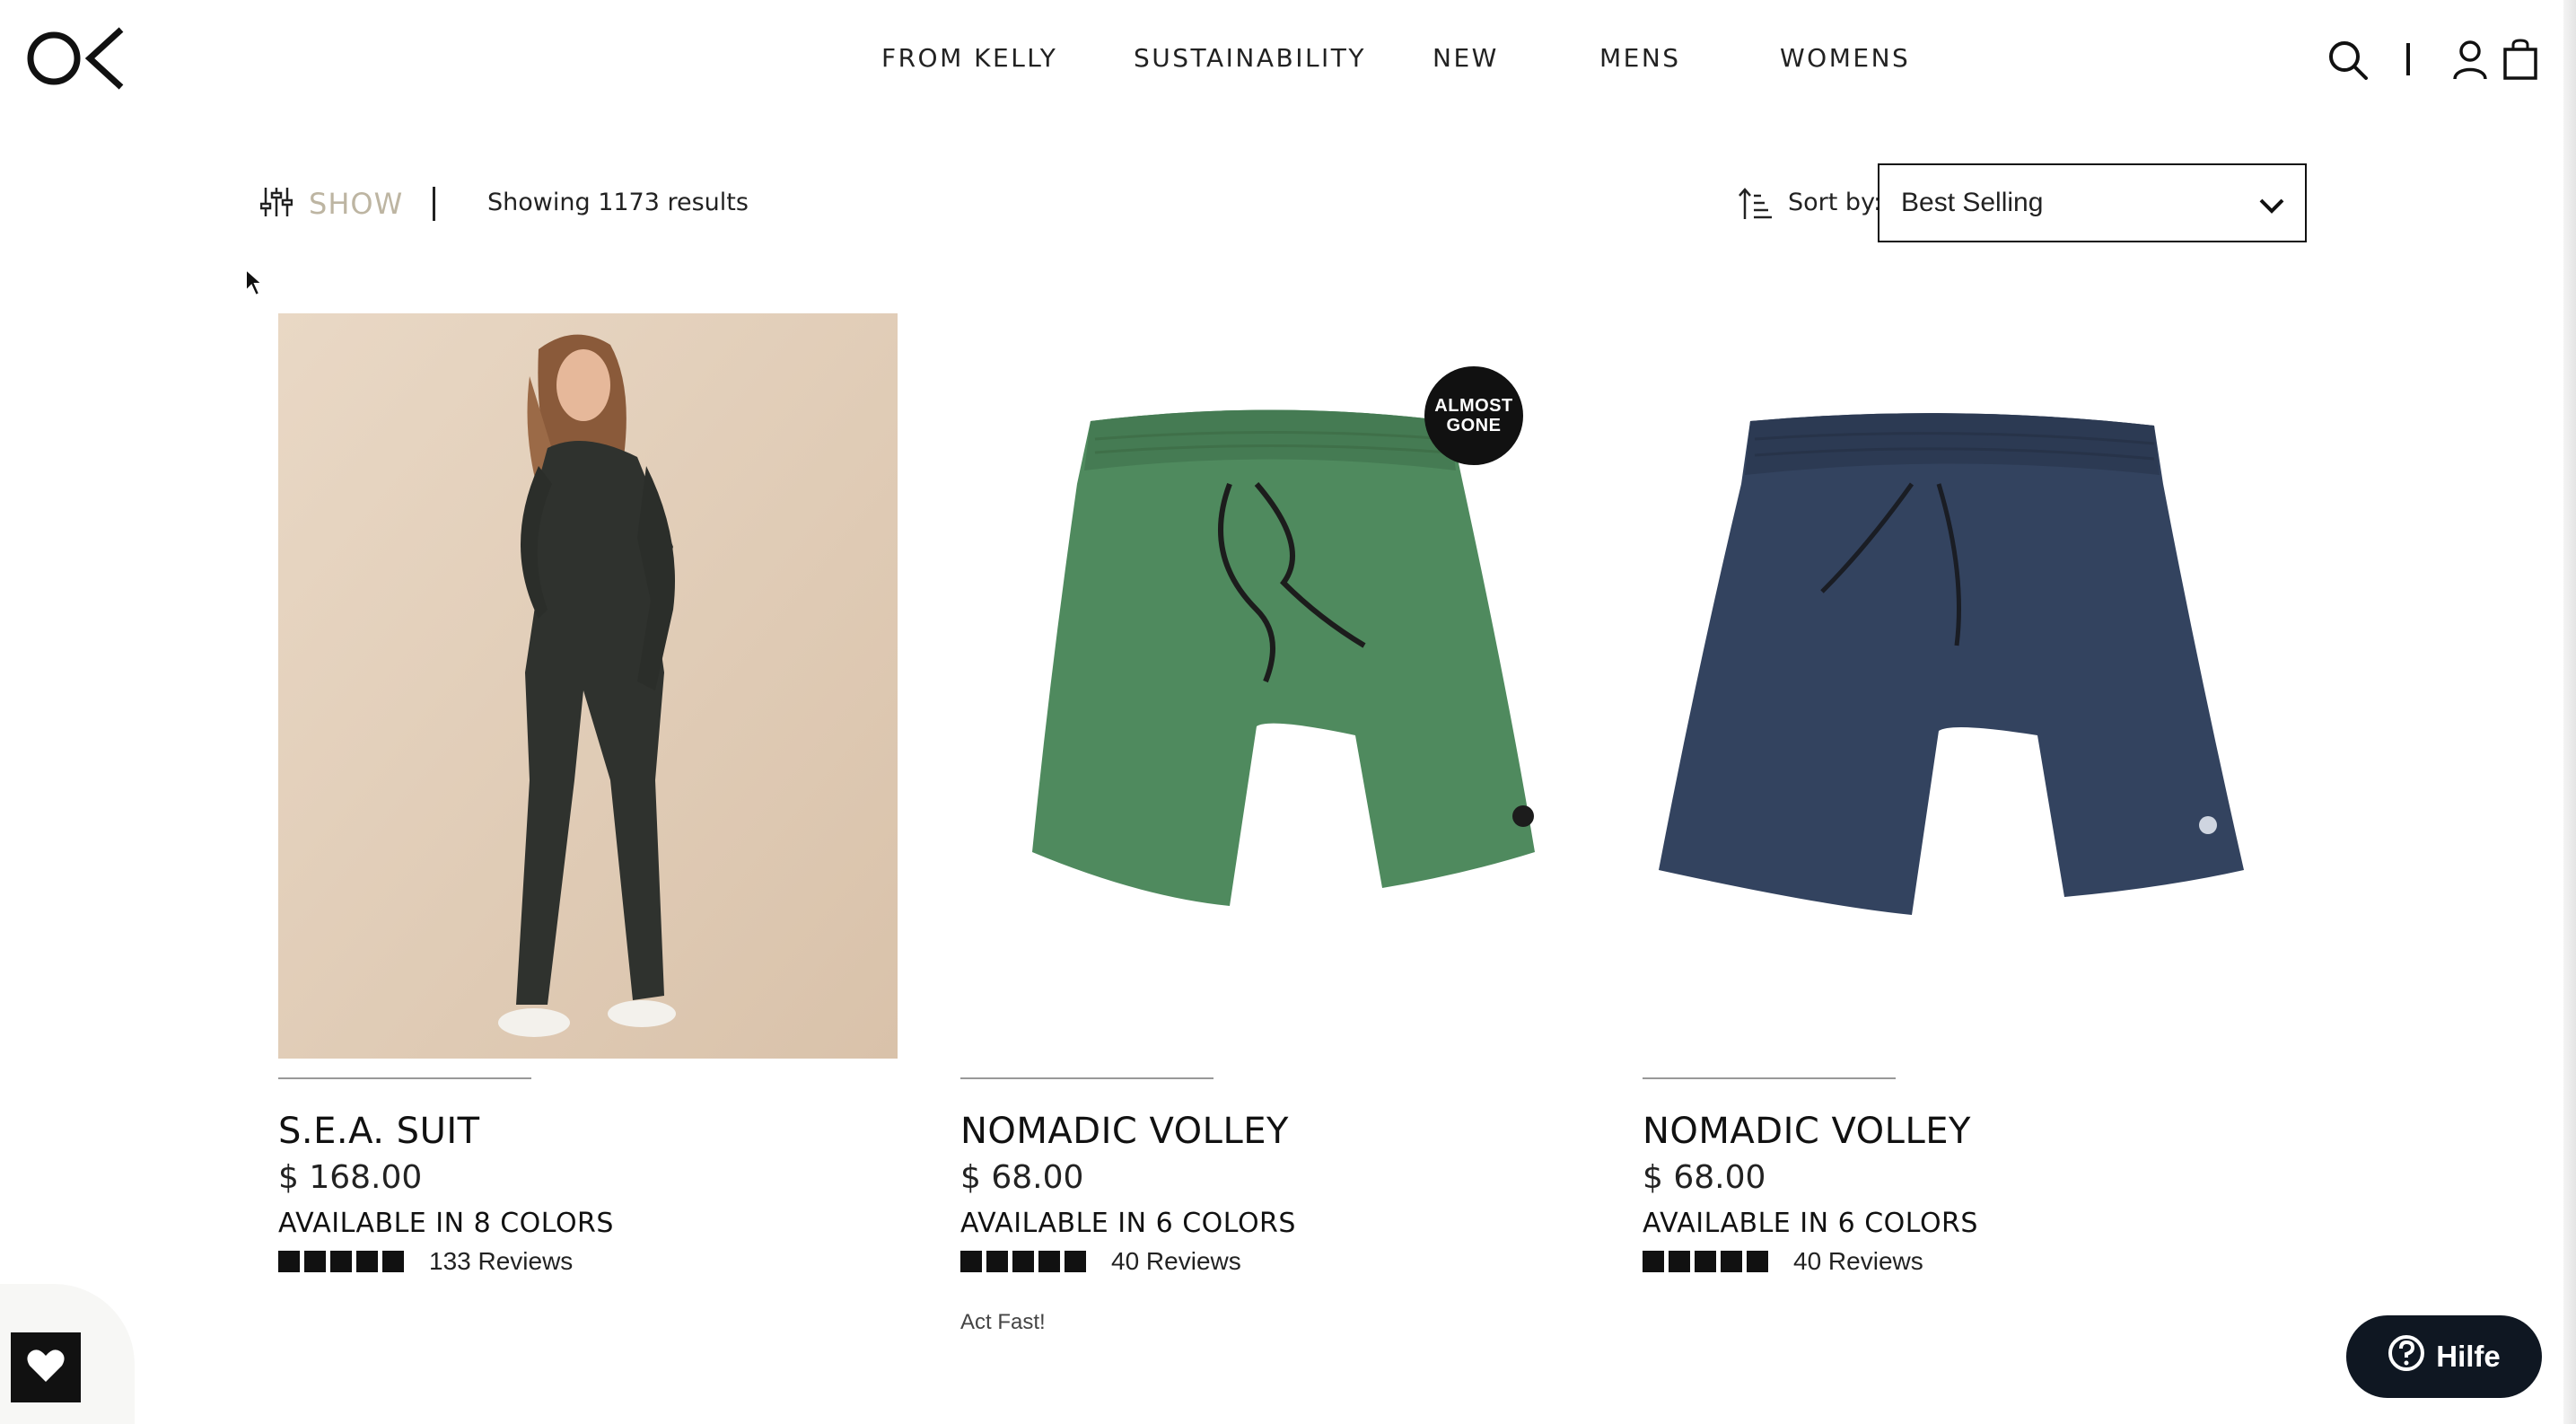  What do you see at coordinates (1756, 207) in the screenshot?
I see `sort-order-icon` at bounding box center [1756, 207].